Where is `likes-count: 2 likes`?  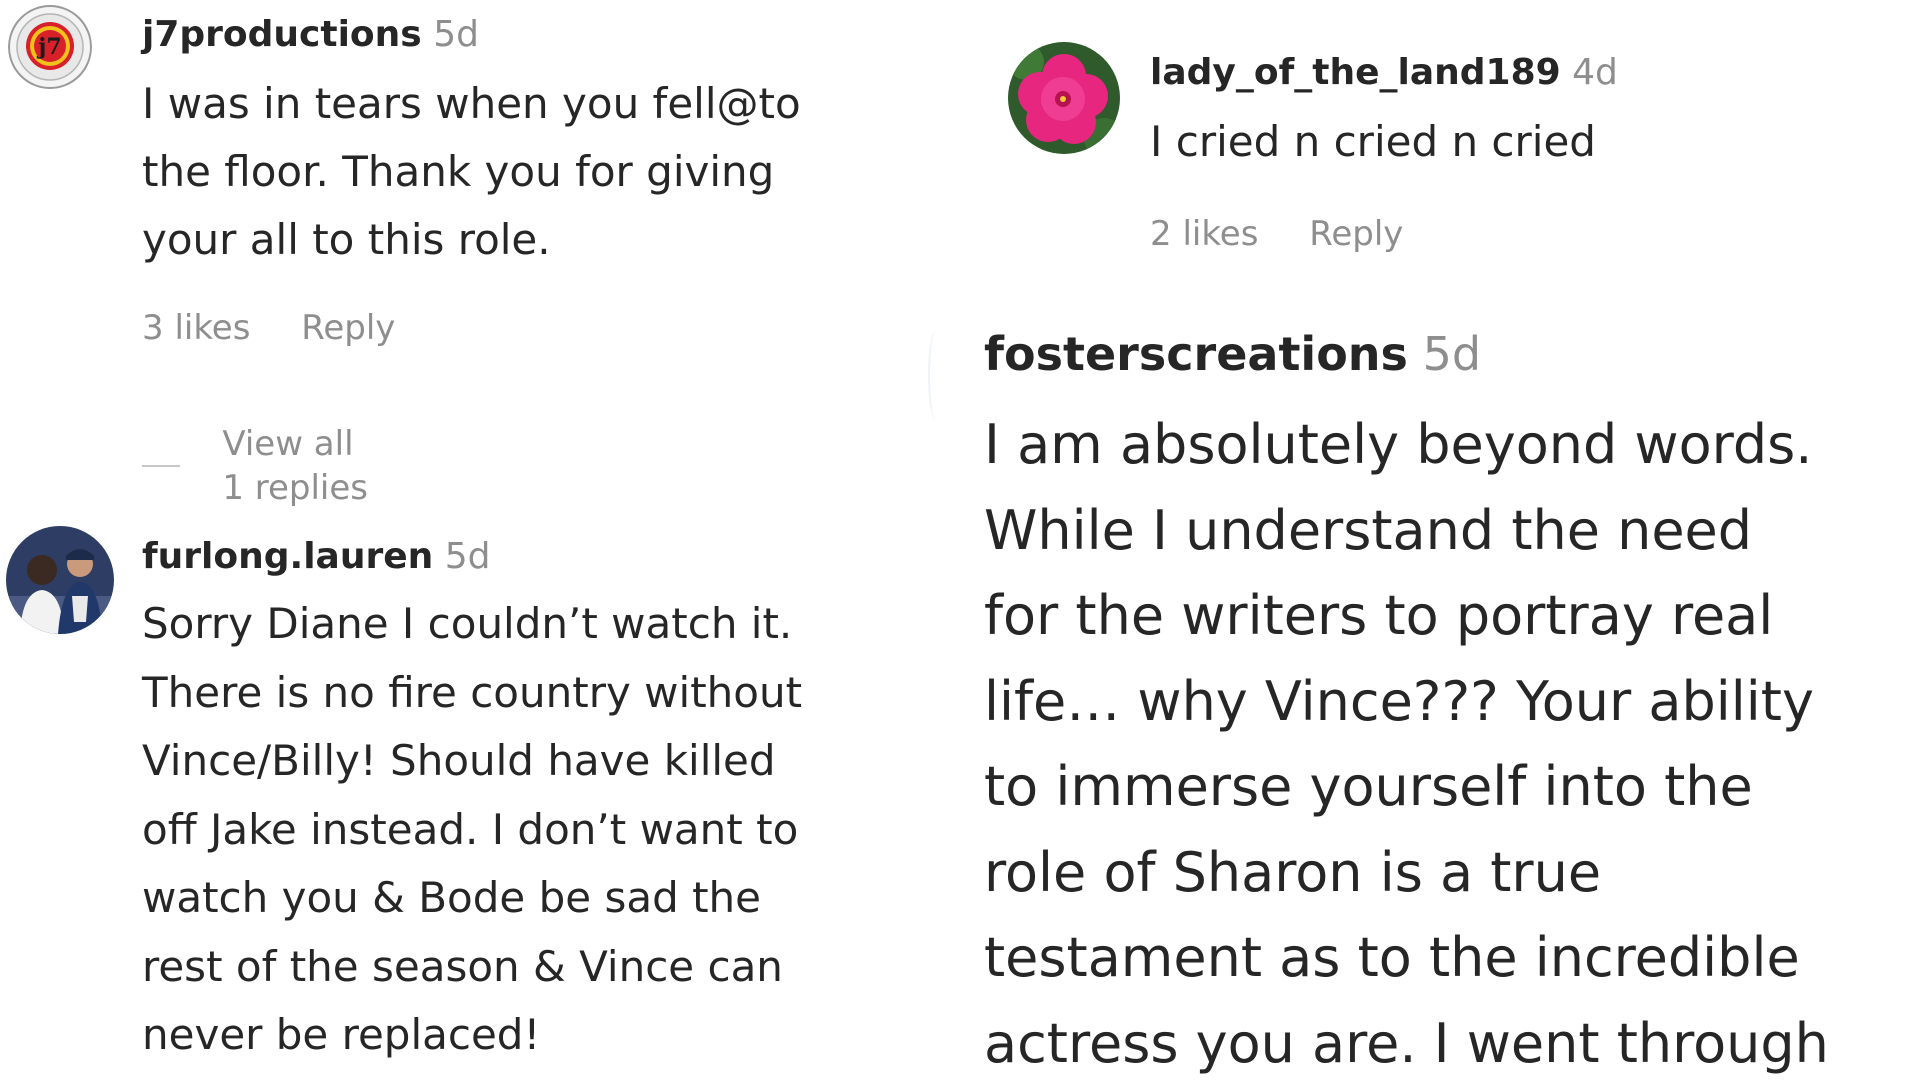 likes-count: 2 likes is located at coordinates (1204, 234).